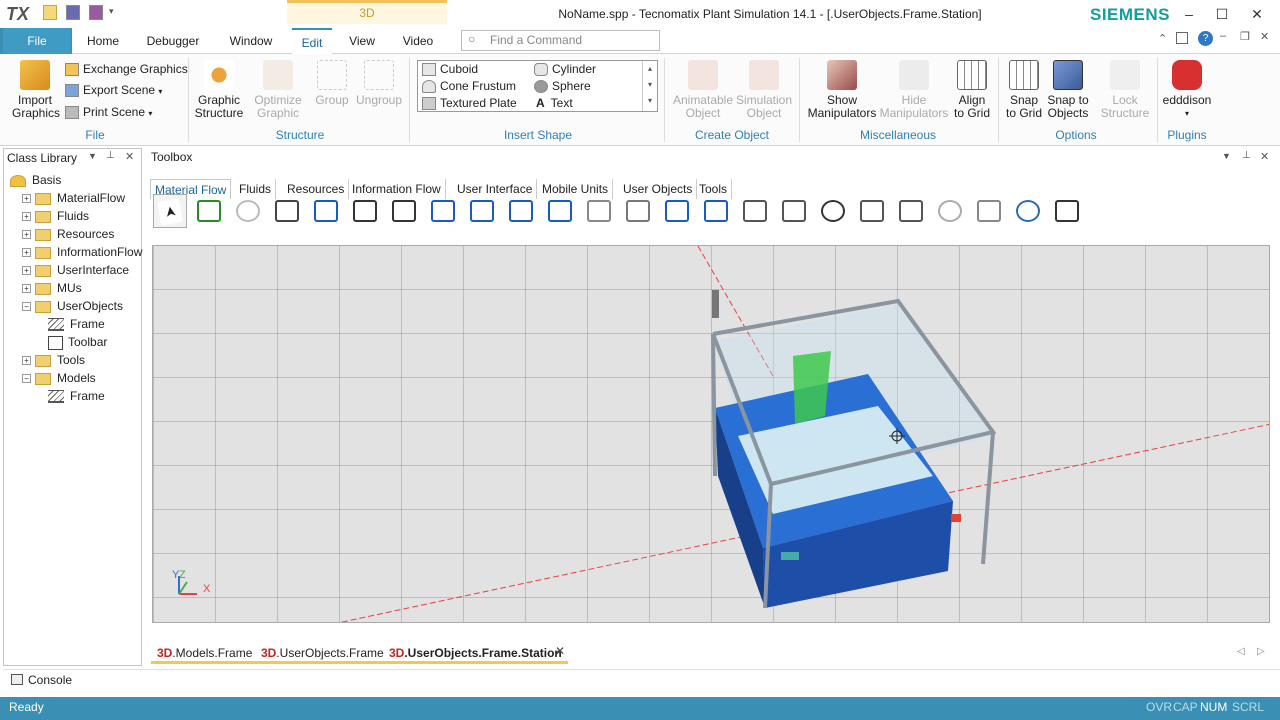 This screenshot has height=720, width=1280. What do you see at coordinates (362, 41) in the screenshot?
I see `tab-view: View` at bounding box center [362, 41].